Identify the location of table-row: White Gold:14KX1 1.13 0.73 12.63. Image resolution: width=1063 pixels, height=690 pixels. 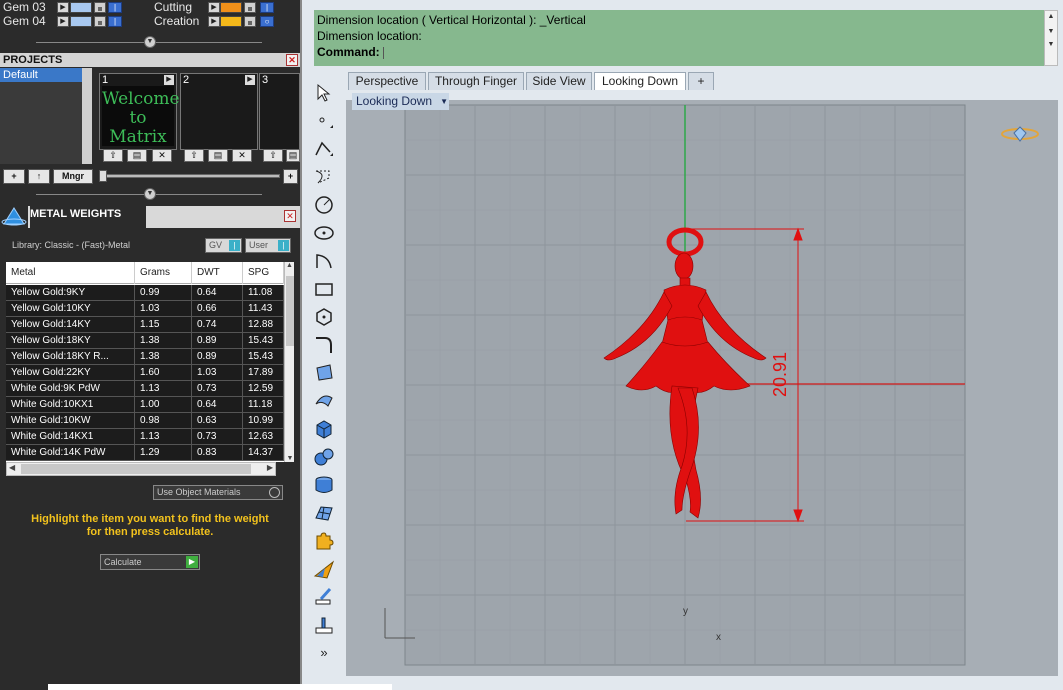
(145, 437).